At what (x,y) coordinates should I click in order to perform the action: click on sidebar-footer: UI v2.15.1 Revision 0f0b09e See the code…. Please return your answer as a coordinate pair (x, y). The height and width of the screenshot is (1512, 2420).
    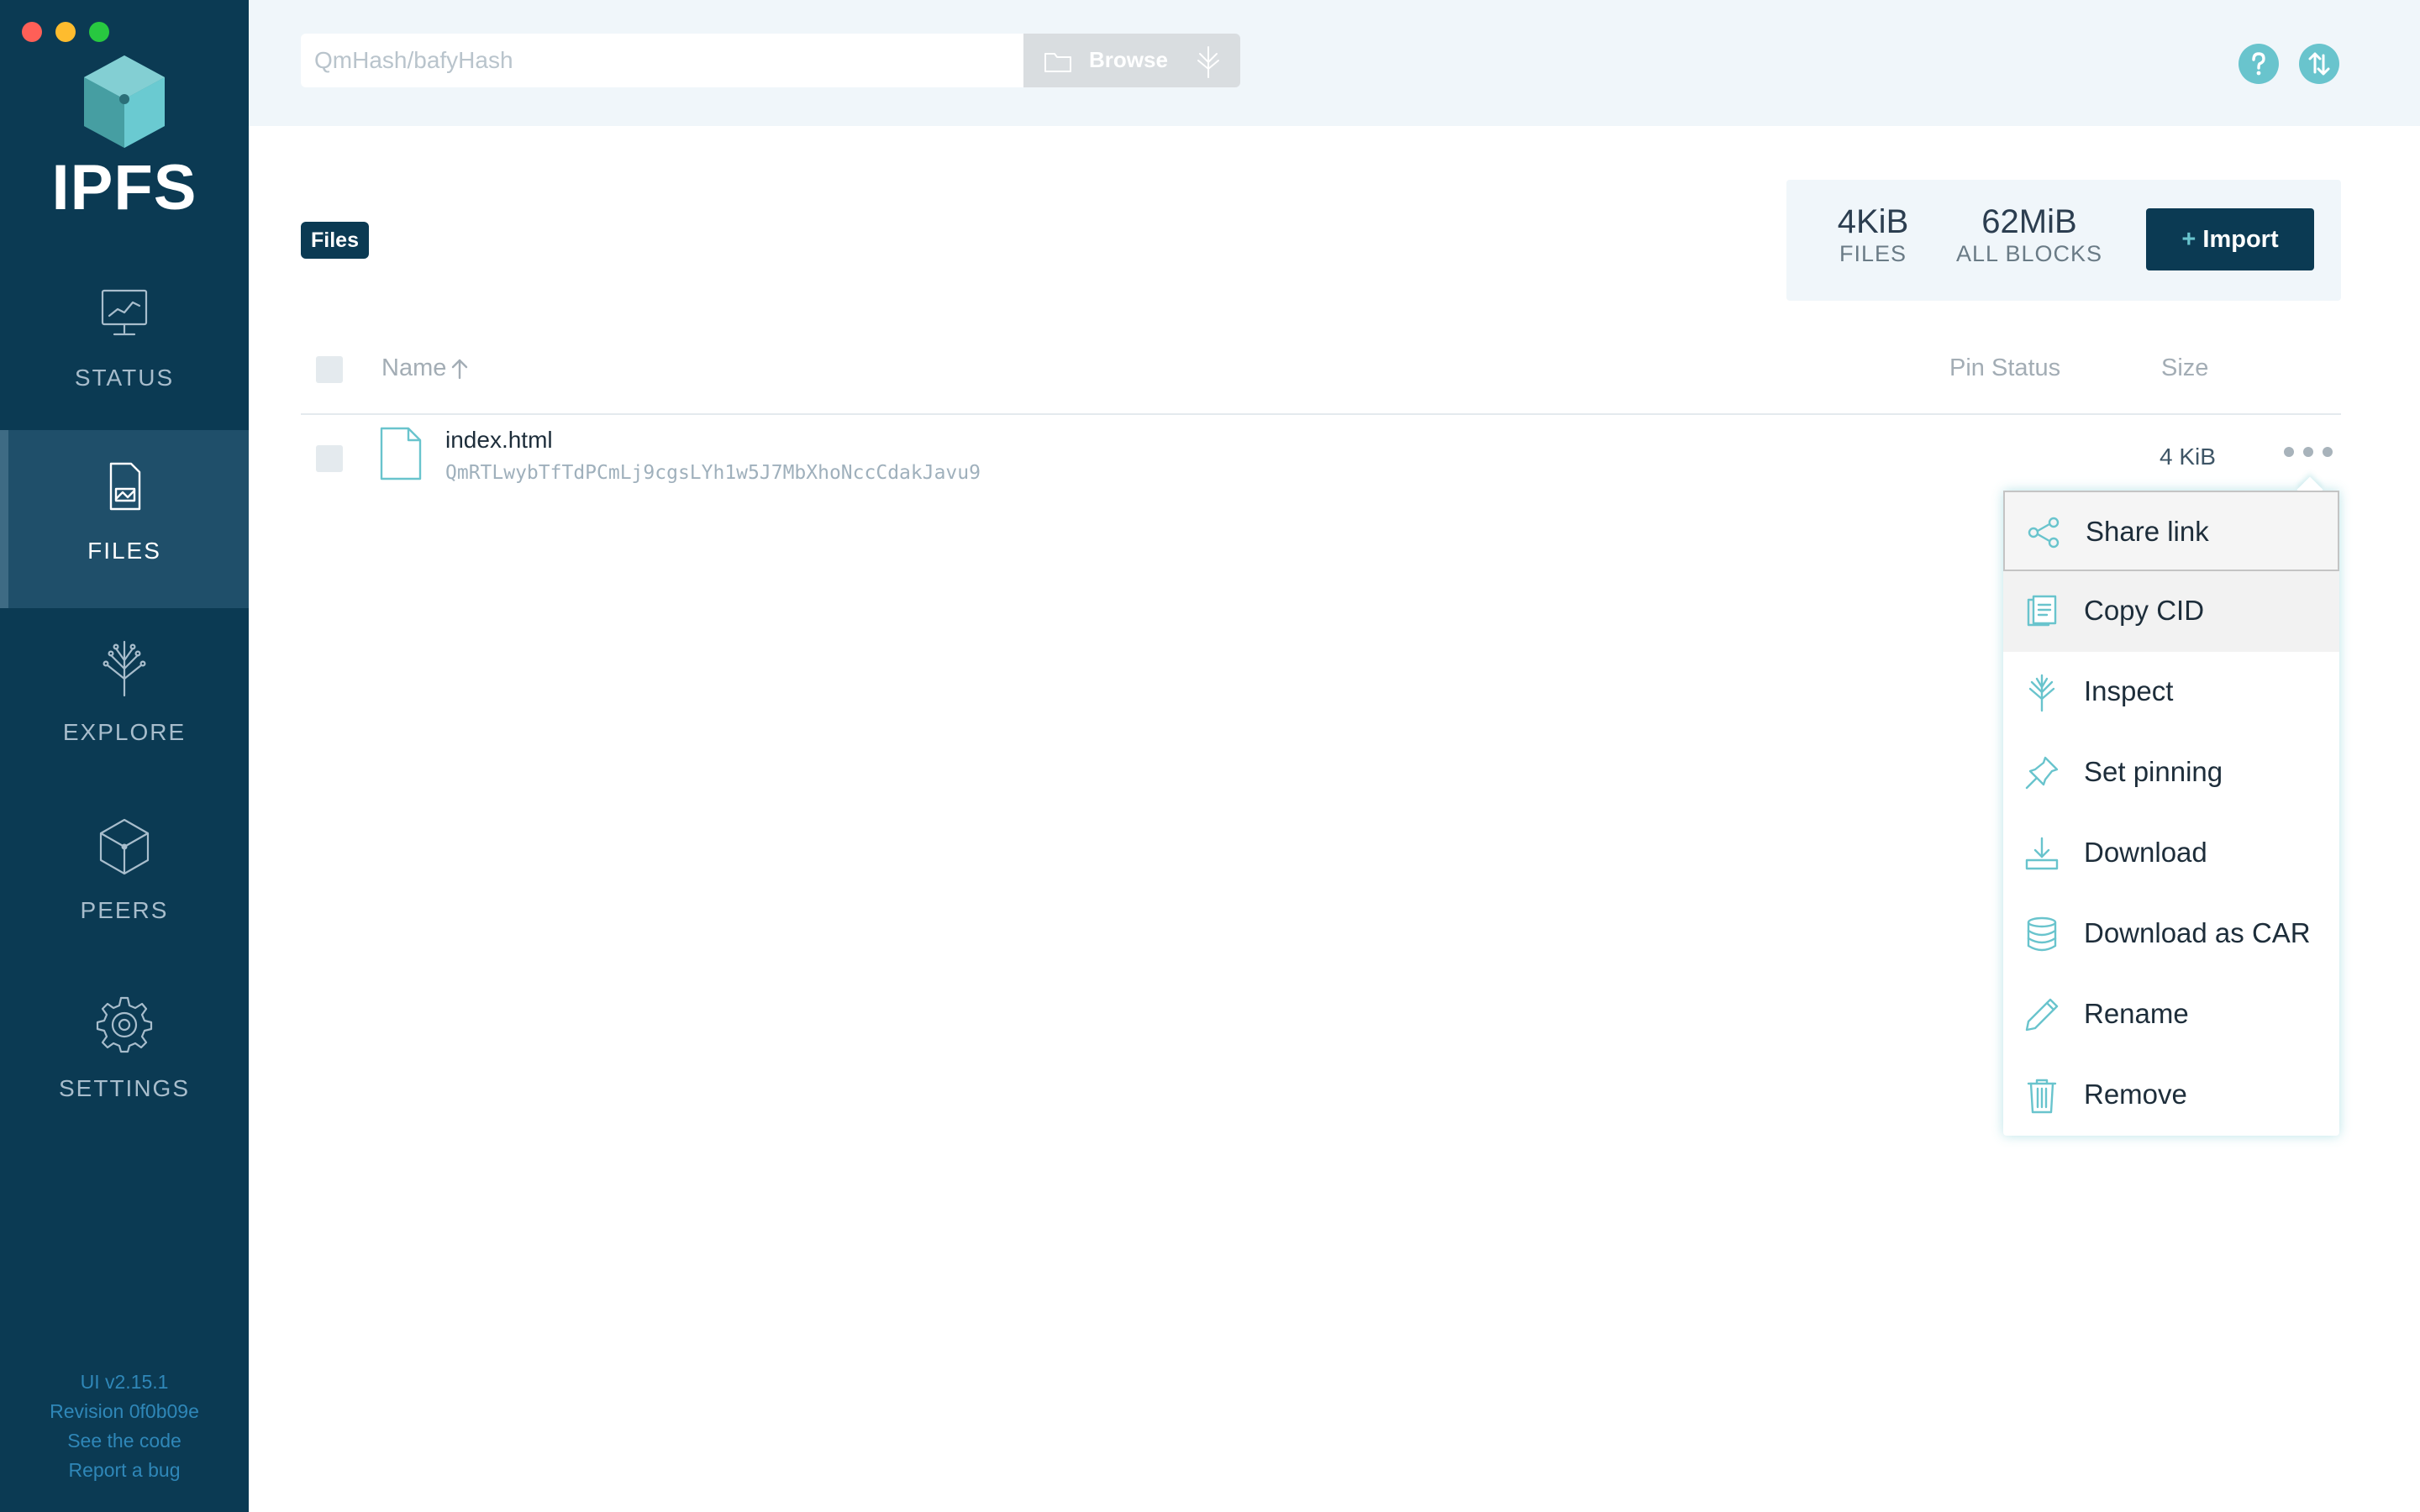
    Looking at the image, I should click on (124, 1426).